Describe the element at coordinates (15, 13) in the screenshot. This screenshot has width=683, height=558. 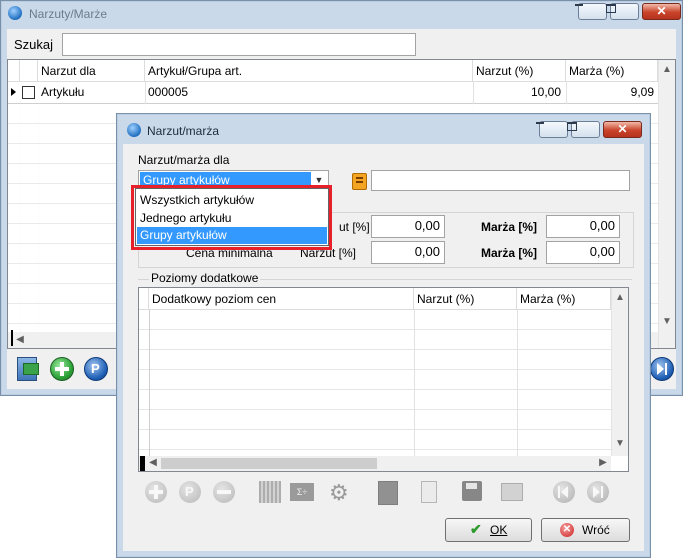
I see `app-icon` at that location.